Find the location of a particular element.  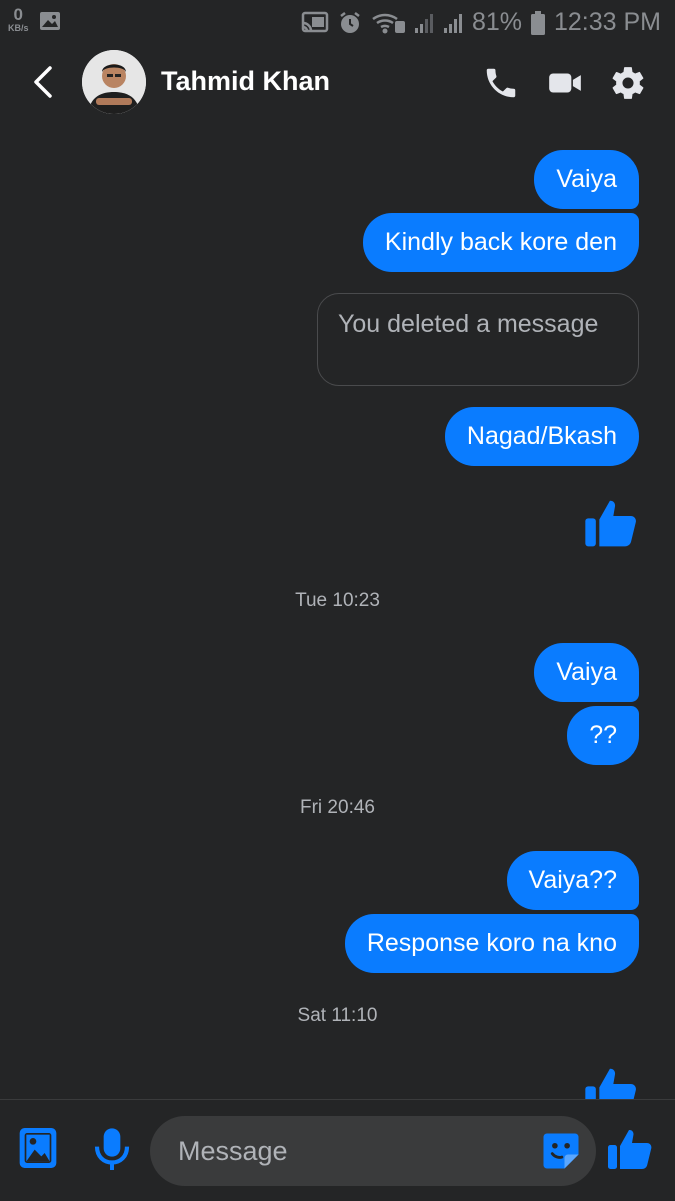

message-placeholder: Message is located at coordinates (233, 1151).